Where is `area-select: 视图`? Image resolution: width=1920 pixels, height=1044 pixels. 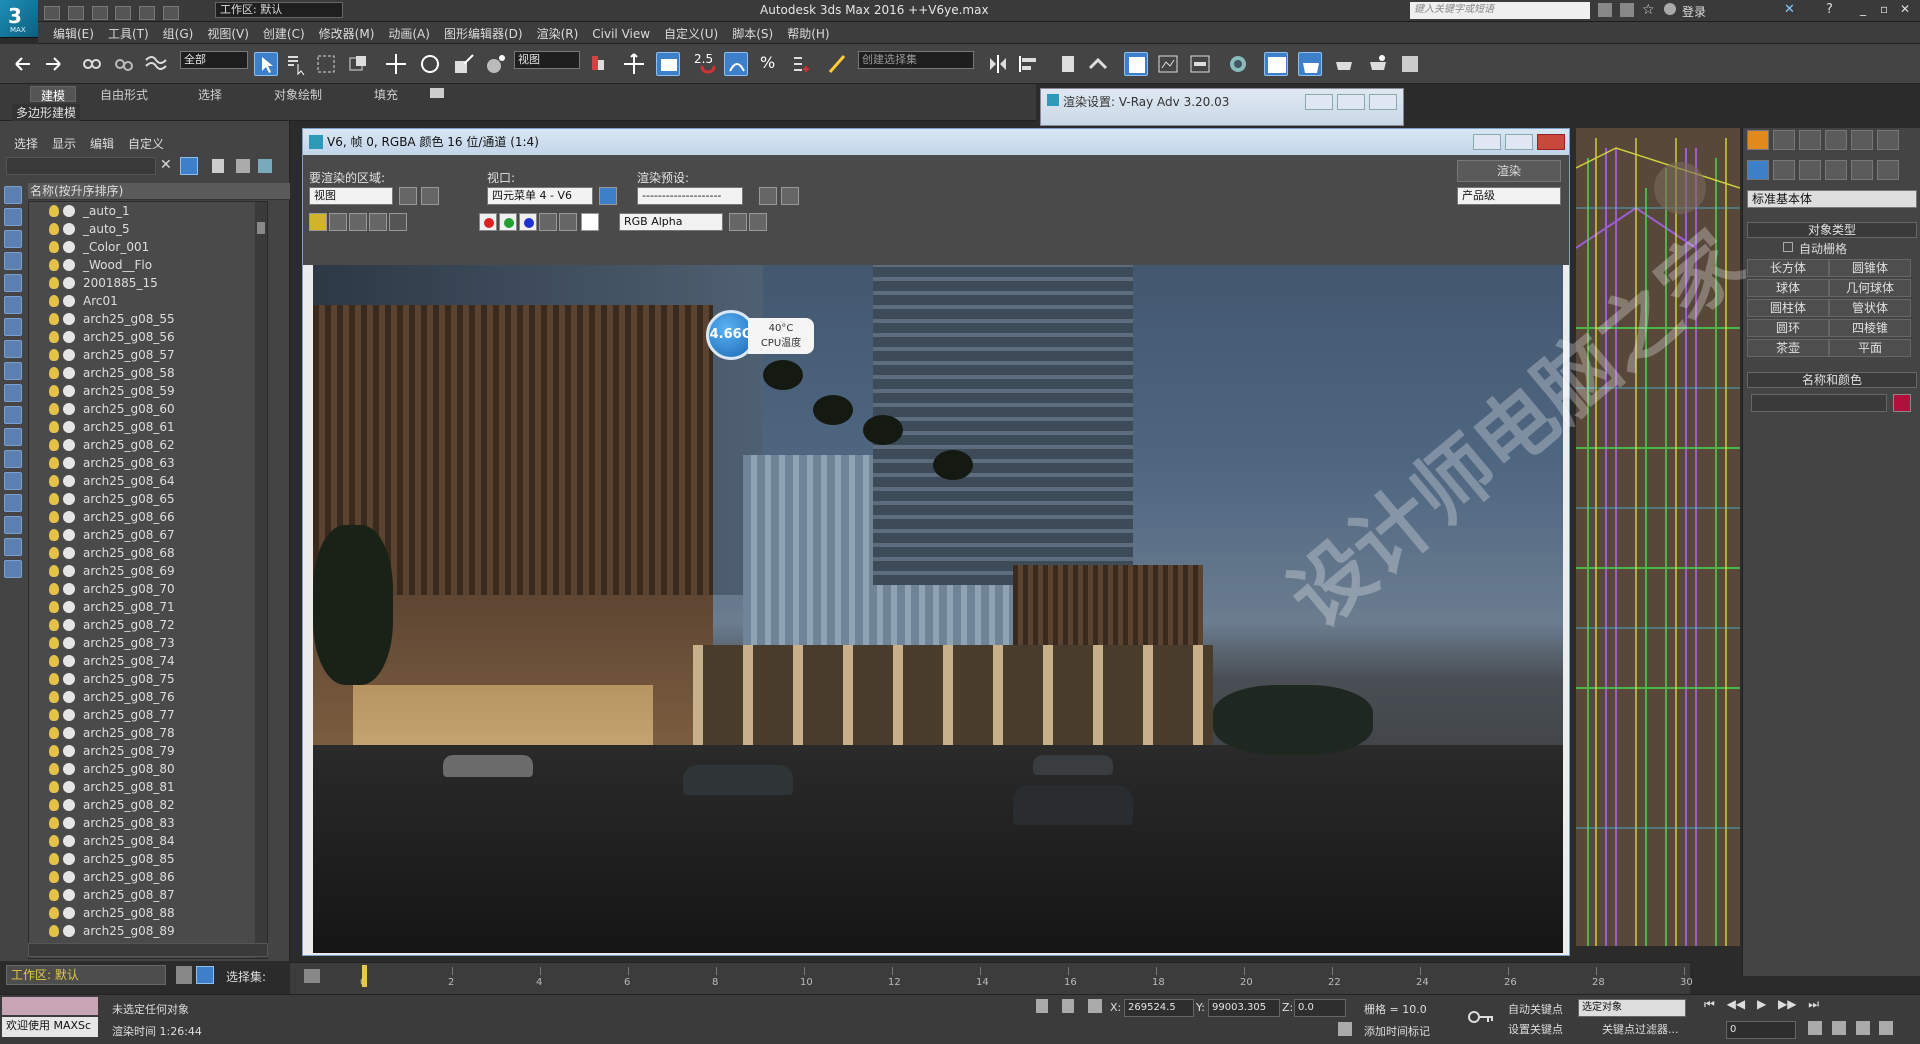
area-select: 视图 is located at coordinates (351, 196).